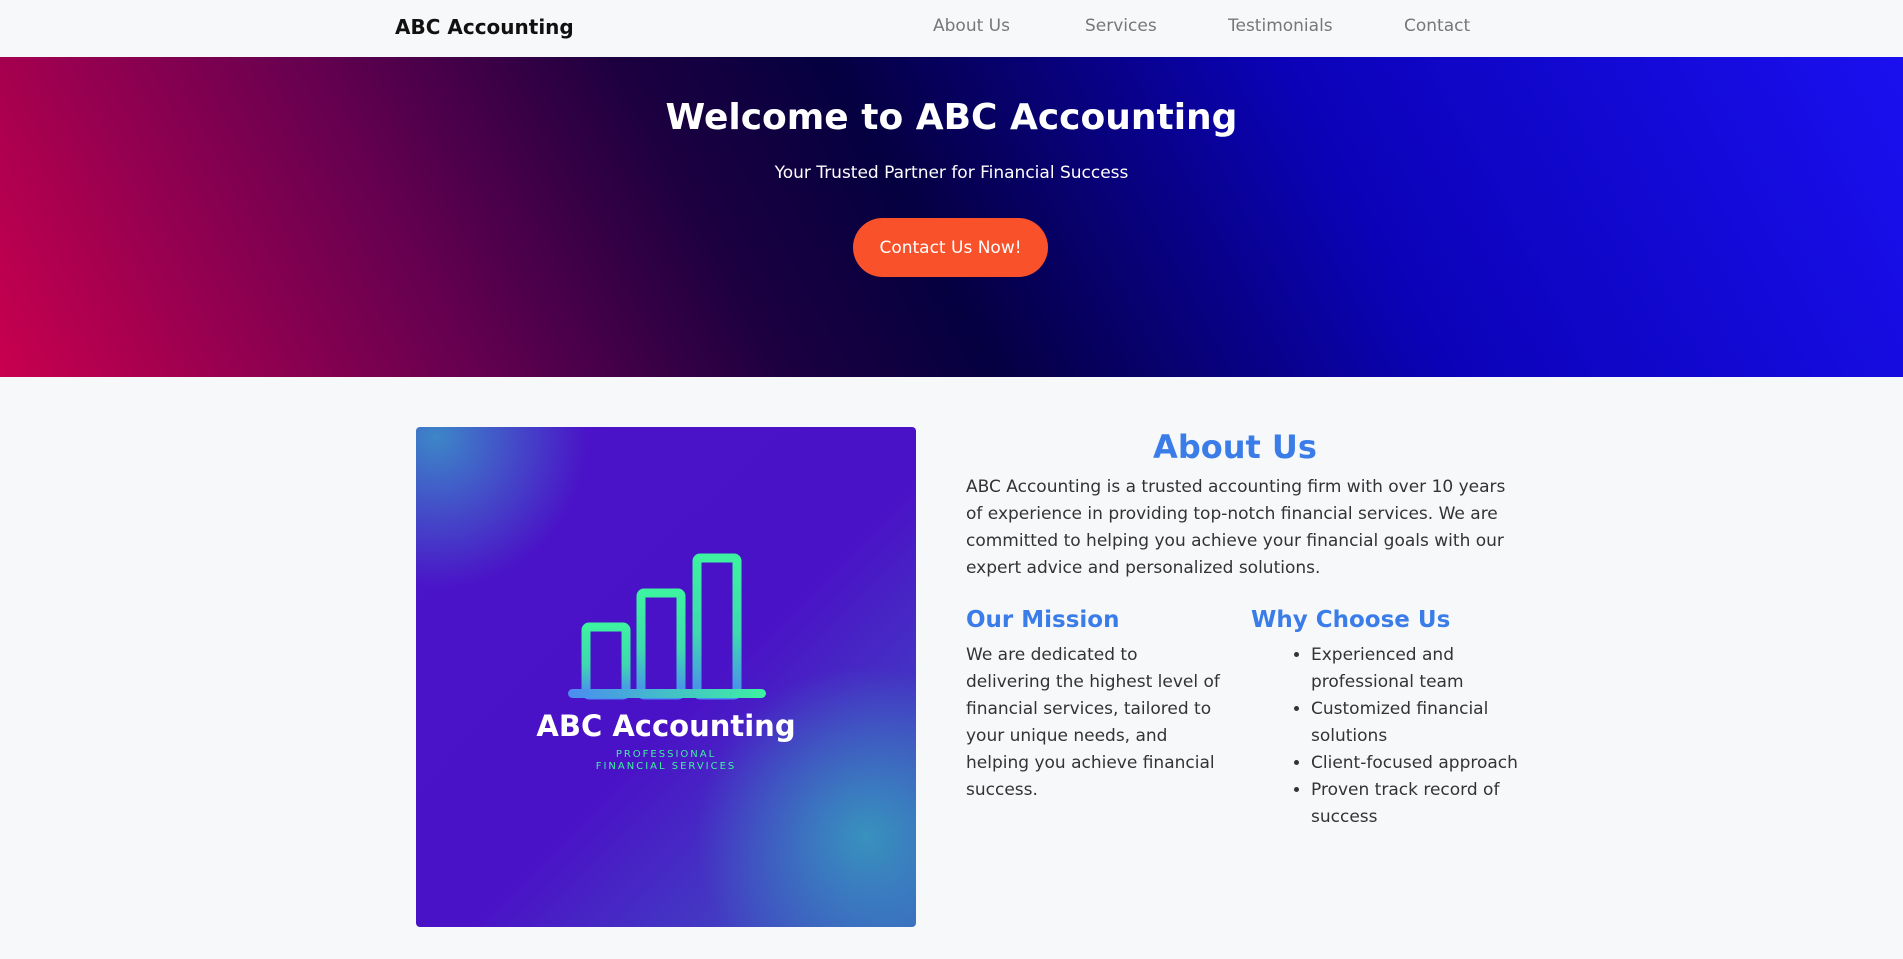  Describe the element at coordinates (1351, 620) in the screenshot. I see `why-choose-us-heading: Why Choose Us` at that location.